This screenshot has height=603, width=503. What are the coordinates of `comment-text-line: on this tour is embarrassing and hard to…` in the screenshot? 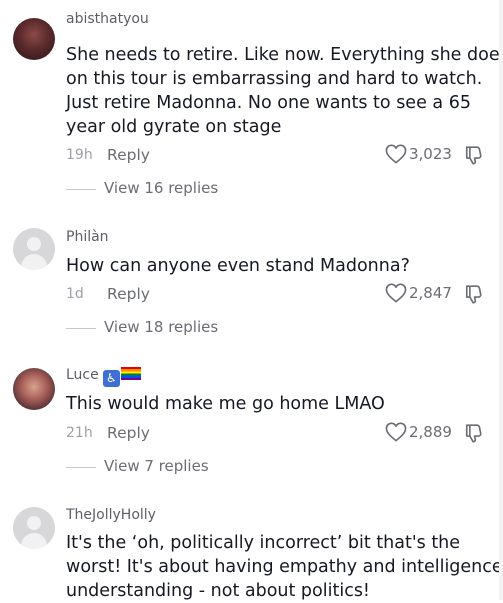 It's located at (274, 79).